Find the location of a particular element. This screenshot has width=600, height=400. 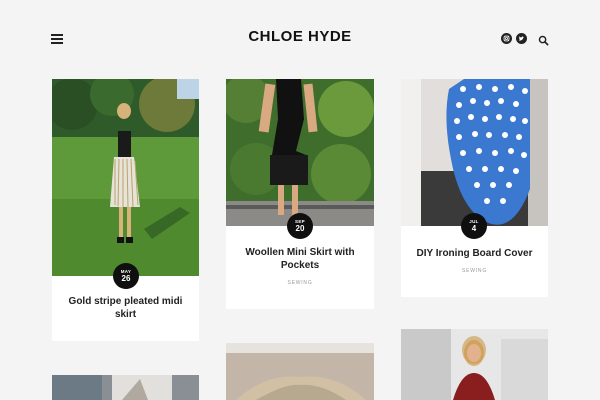

date-badge: MAY 26 is located at coordinates (126, 276).